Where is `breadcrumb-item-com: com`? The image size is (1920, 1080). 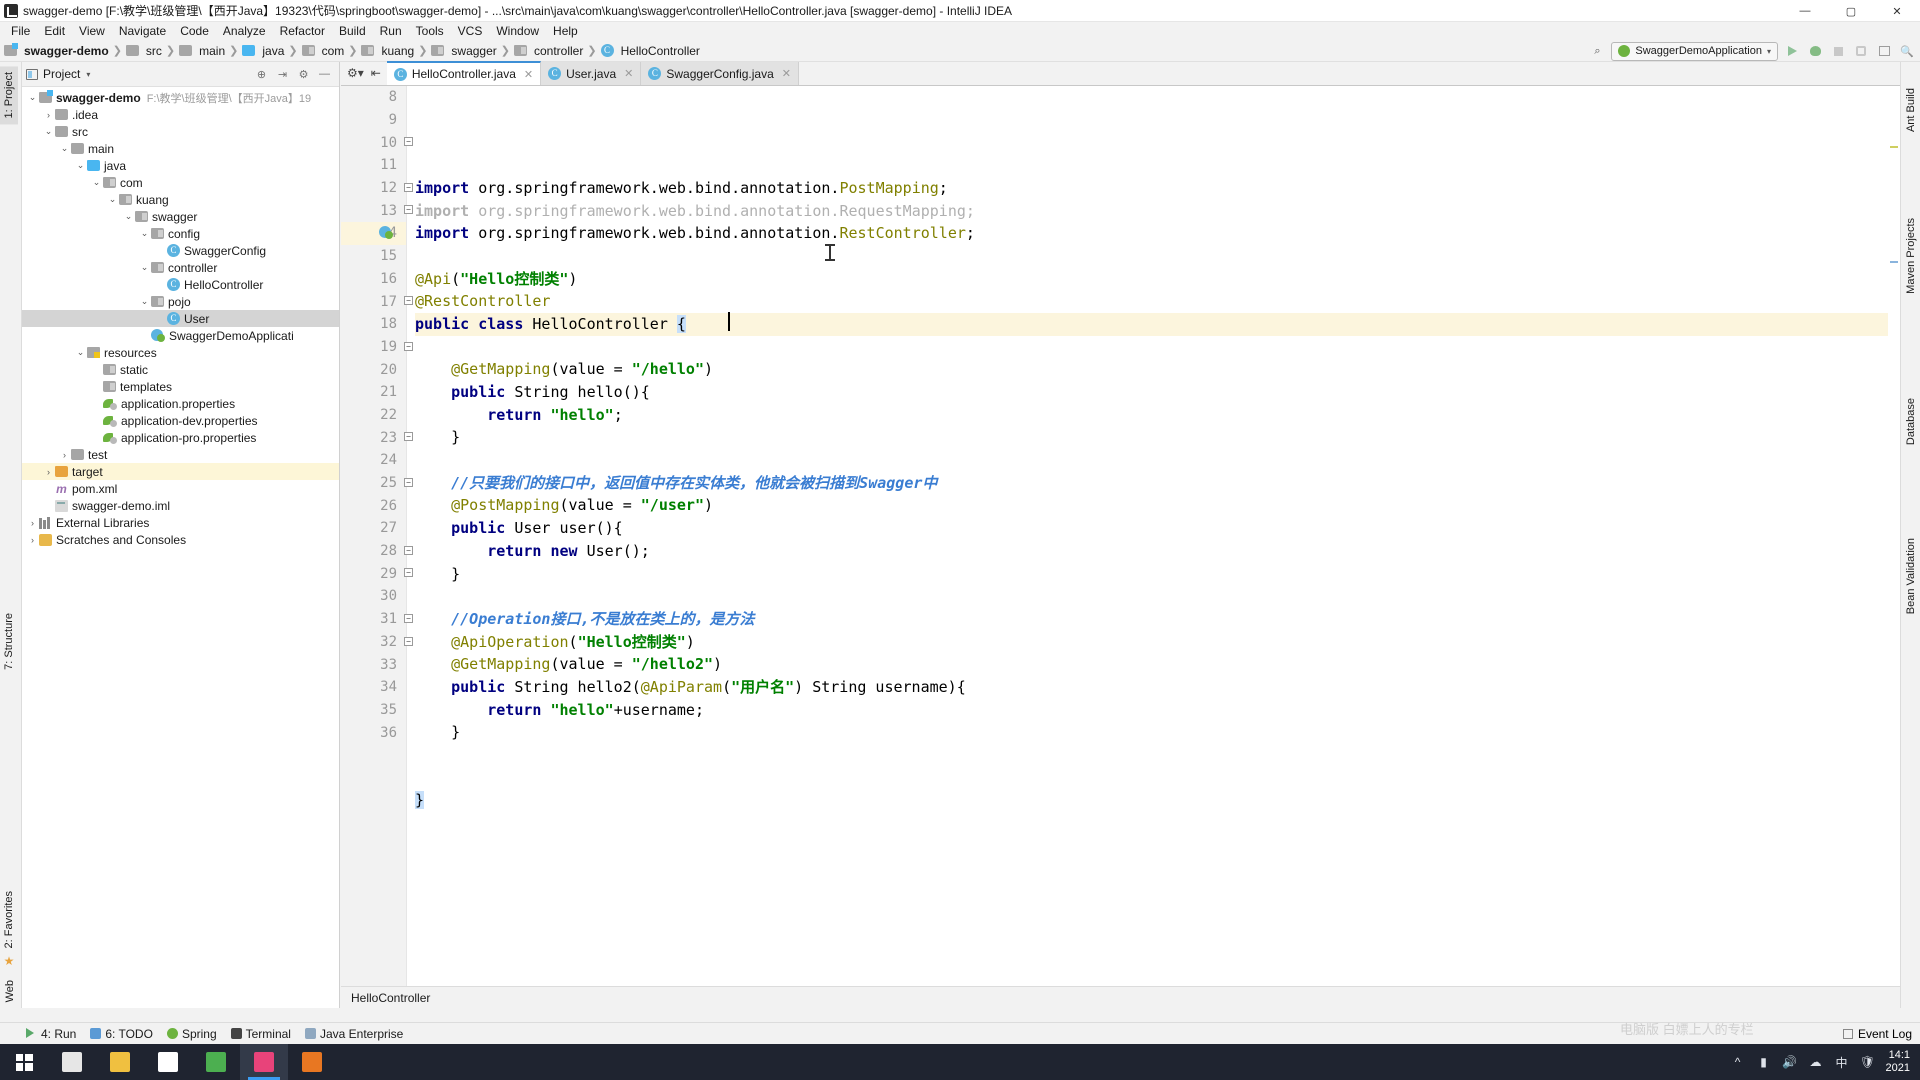
breadcrumb-item-com: com is located at coordinates (322, 51).